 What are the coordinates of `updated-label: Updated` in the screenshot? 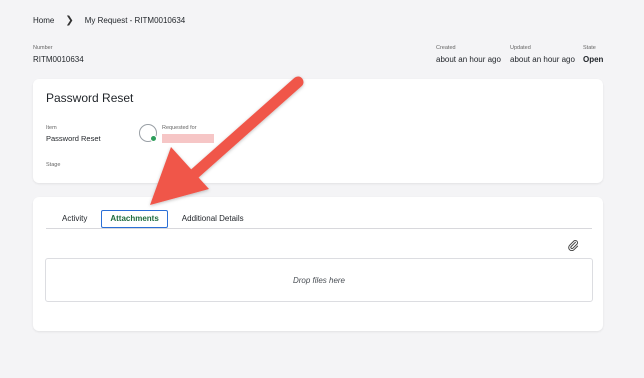 It's located at (520, 48).